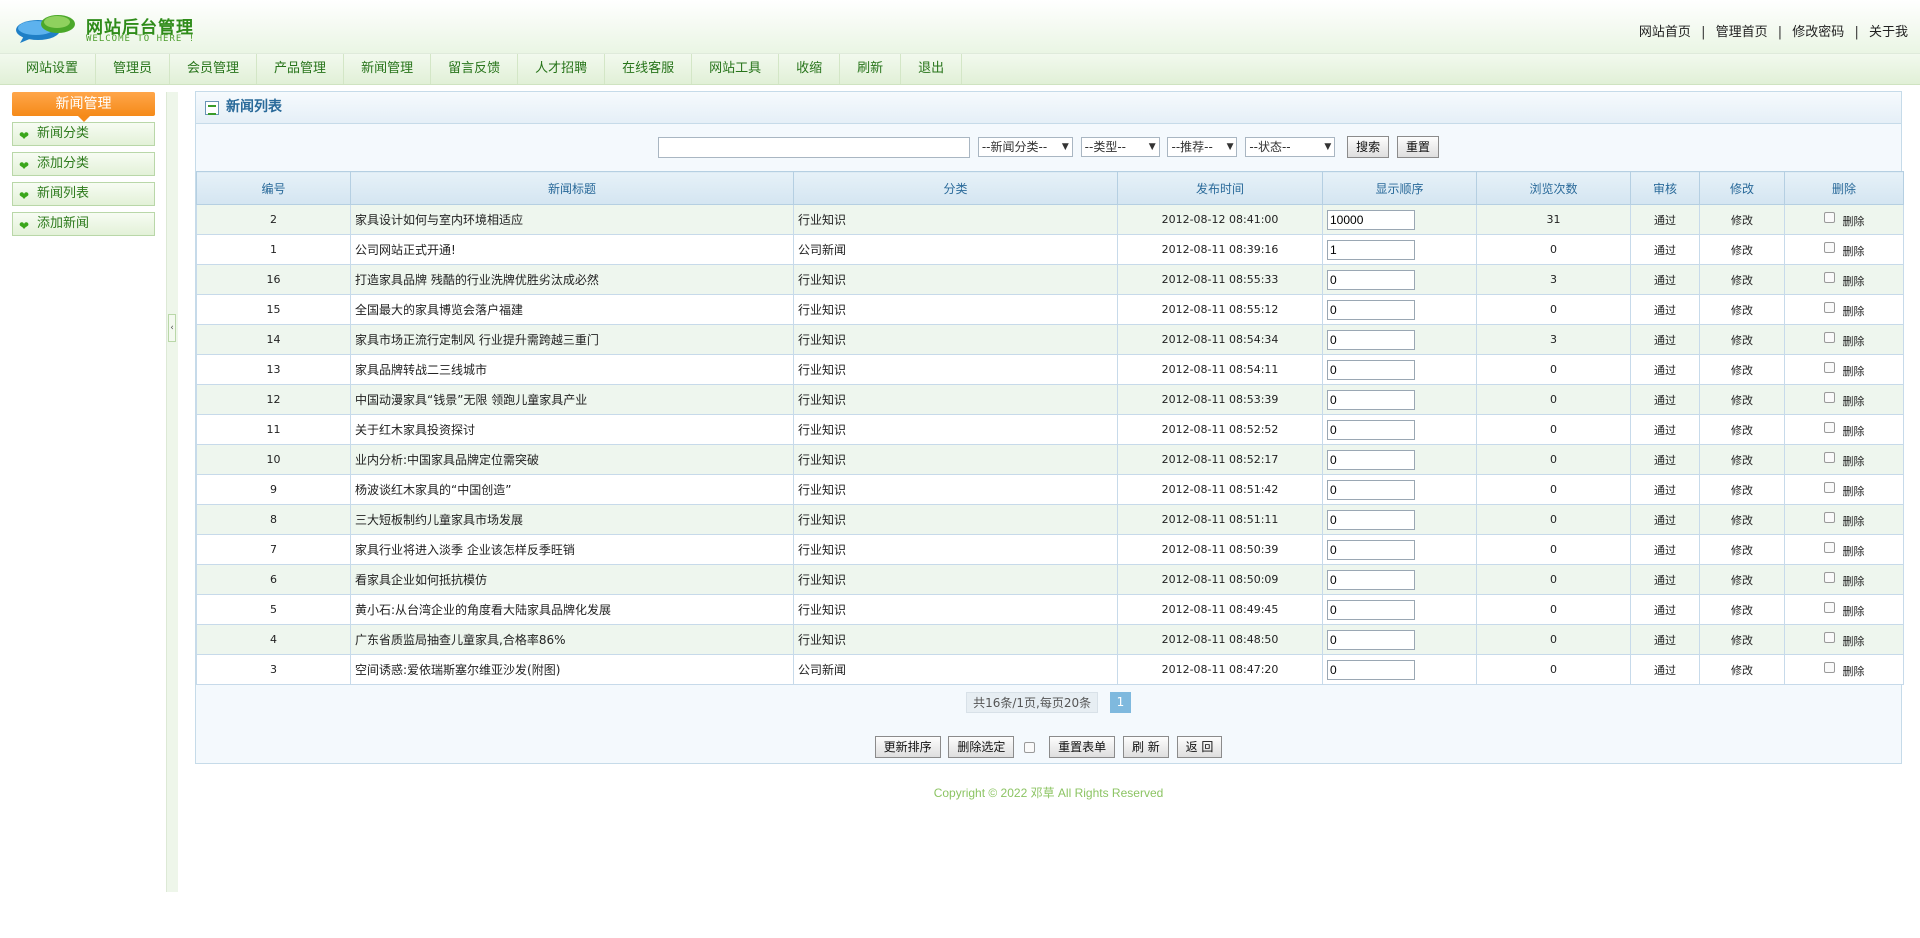 The height and width of the screenshot is (938, 1920). Describe the element at coordinates (1665, 32) in the screenshot. I see `top-link-site-home: 网站首页` at that location.